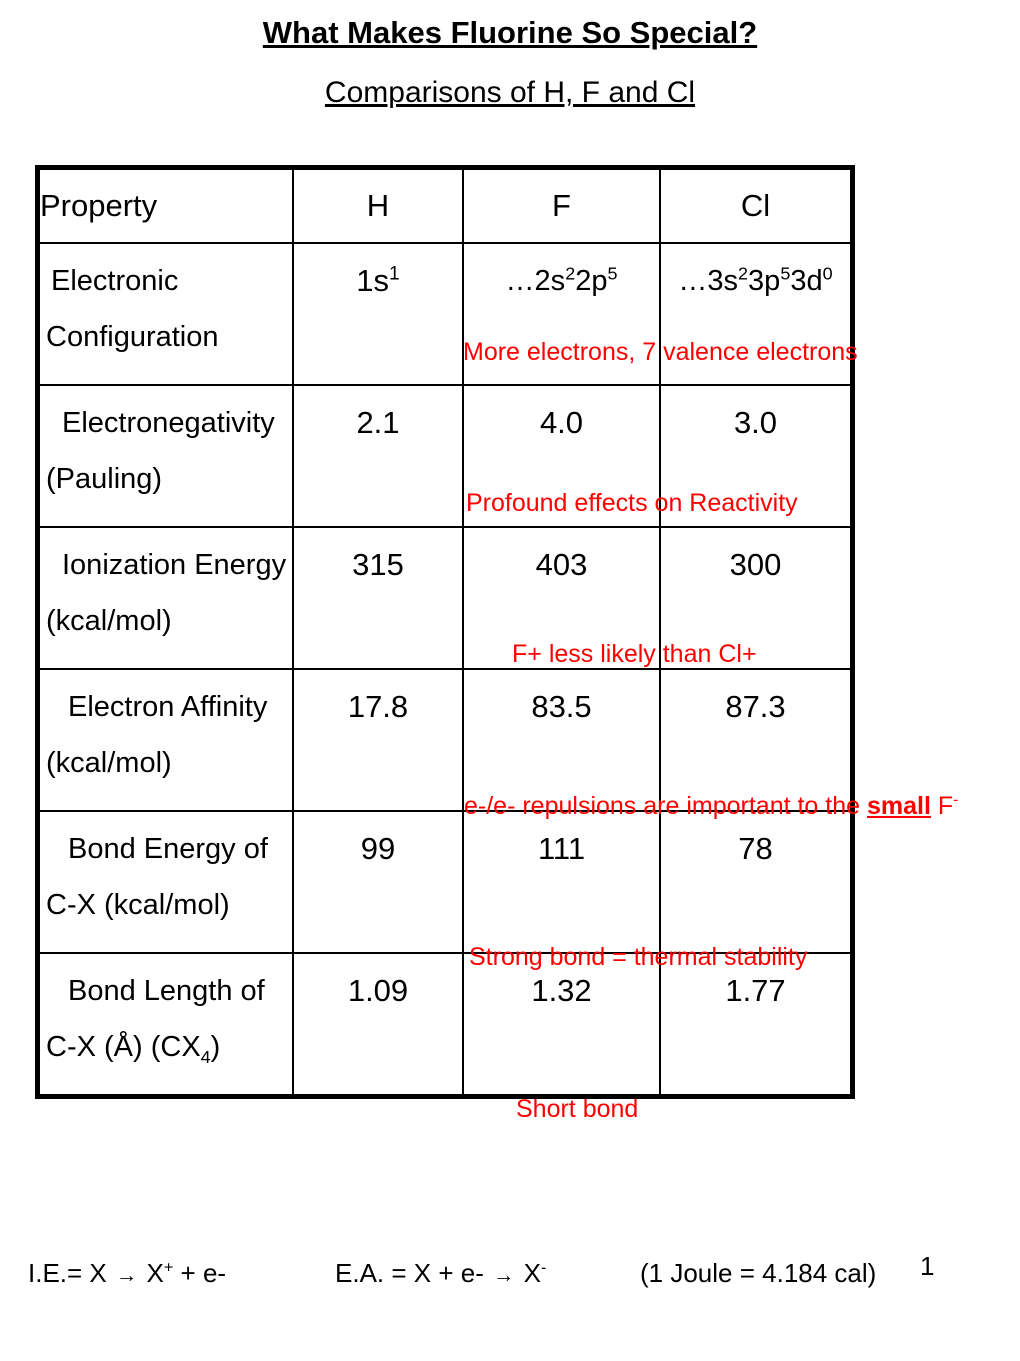  I want to click on value-cell-cl: 87.3, so click(754, 740).